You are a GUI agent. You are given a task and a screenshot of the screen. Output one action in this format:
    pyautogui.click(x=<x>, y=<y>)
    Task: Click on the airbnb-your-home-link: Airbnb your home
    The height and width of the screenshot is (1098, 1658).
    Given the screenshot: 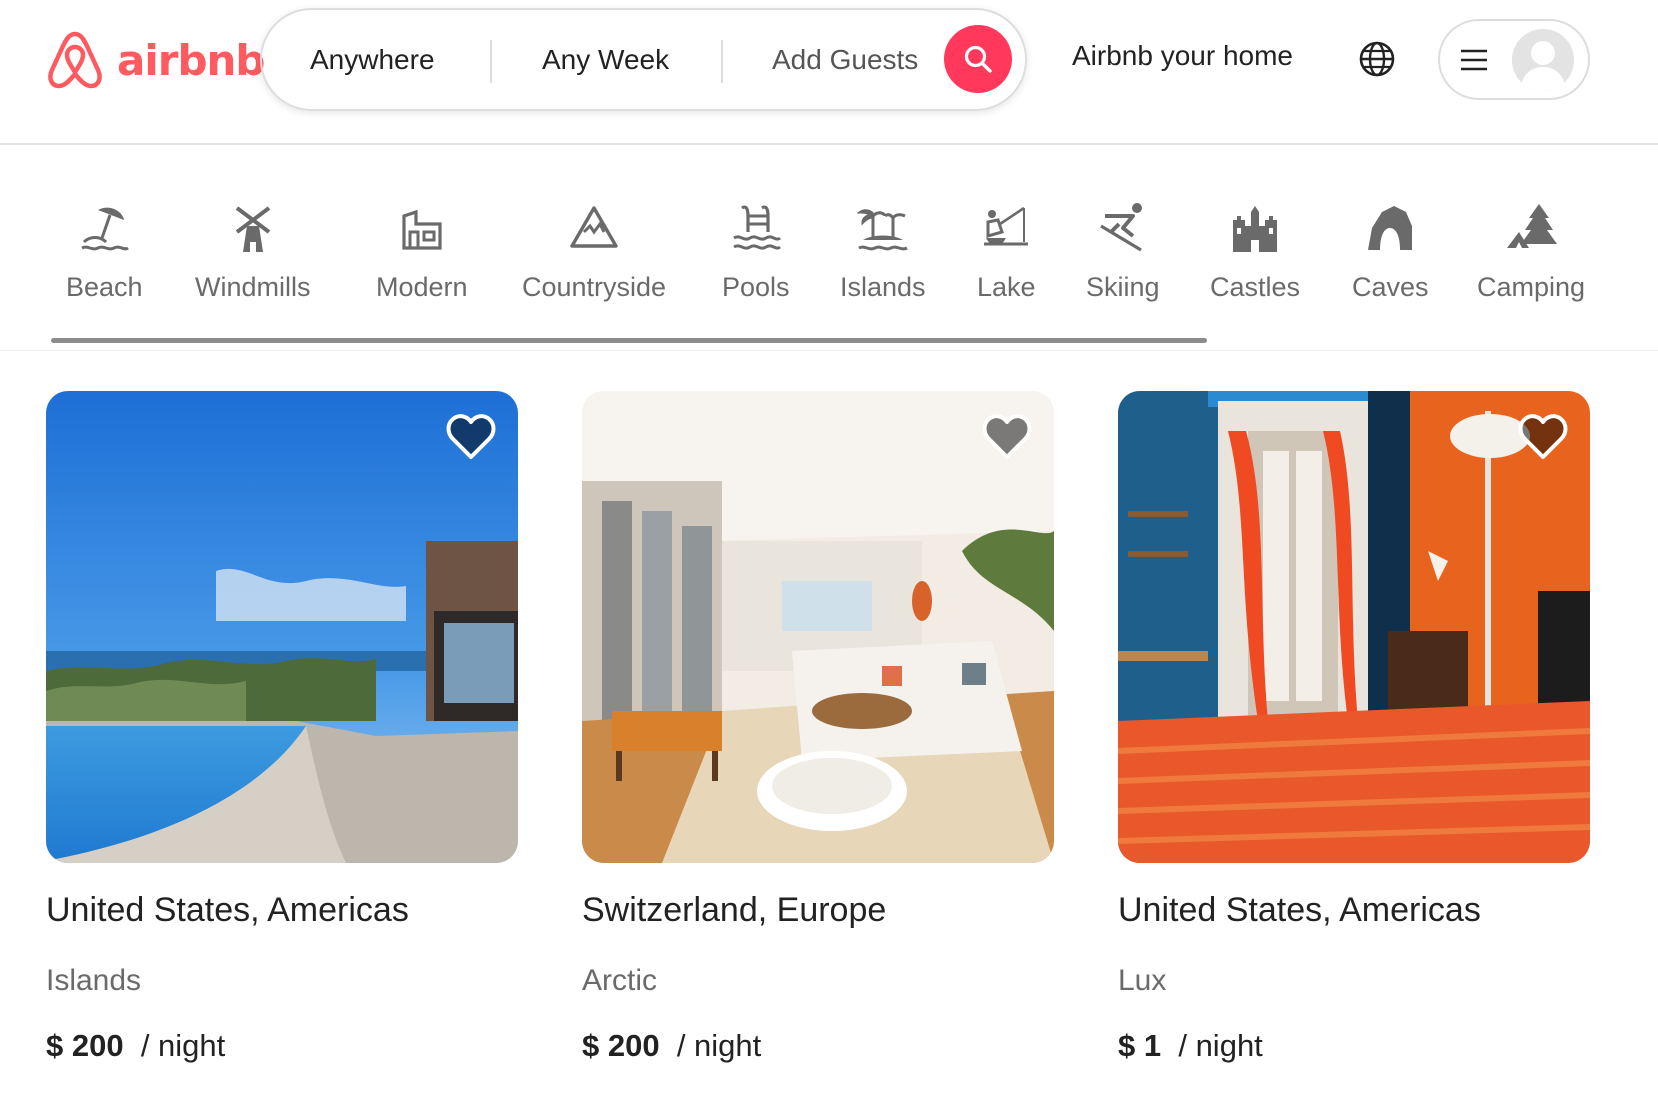 What is the action you would take?
    pyautogui.click(x=1182, y=56)
    